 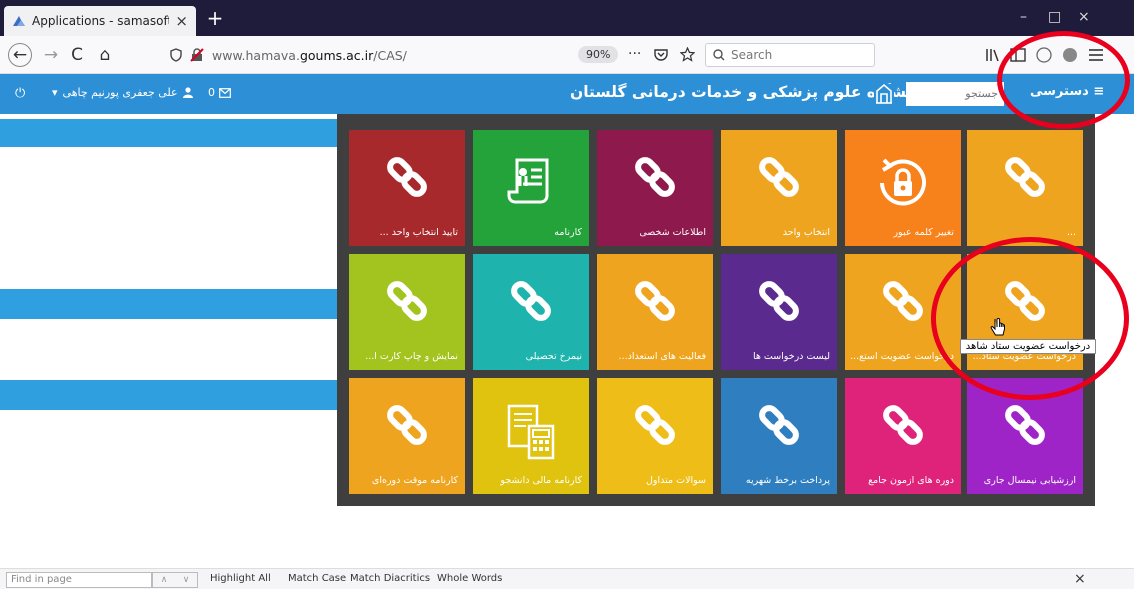 I want to click on tile-label: تغییر کلمه عبور, so click(x=923, y=232).